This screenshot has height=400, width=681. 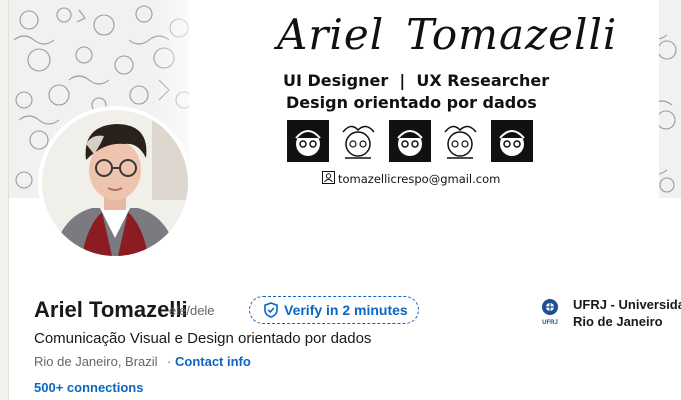 I want to click on verify-button: Verify in 2 minutes, so click(x=334, y=310).